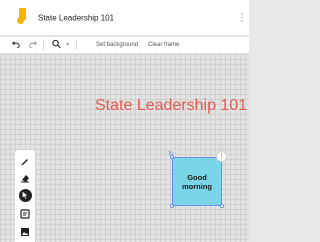 Image resolution: width=320 pixels, height=242 pixels. What do you see at coordinates (16, 45) in the screenshot?
I see `undo-icon` at bounding box center [16, 45].